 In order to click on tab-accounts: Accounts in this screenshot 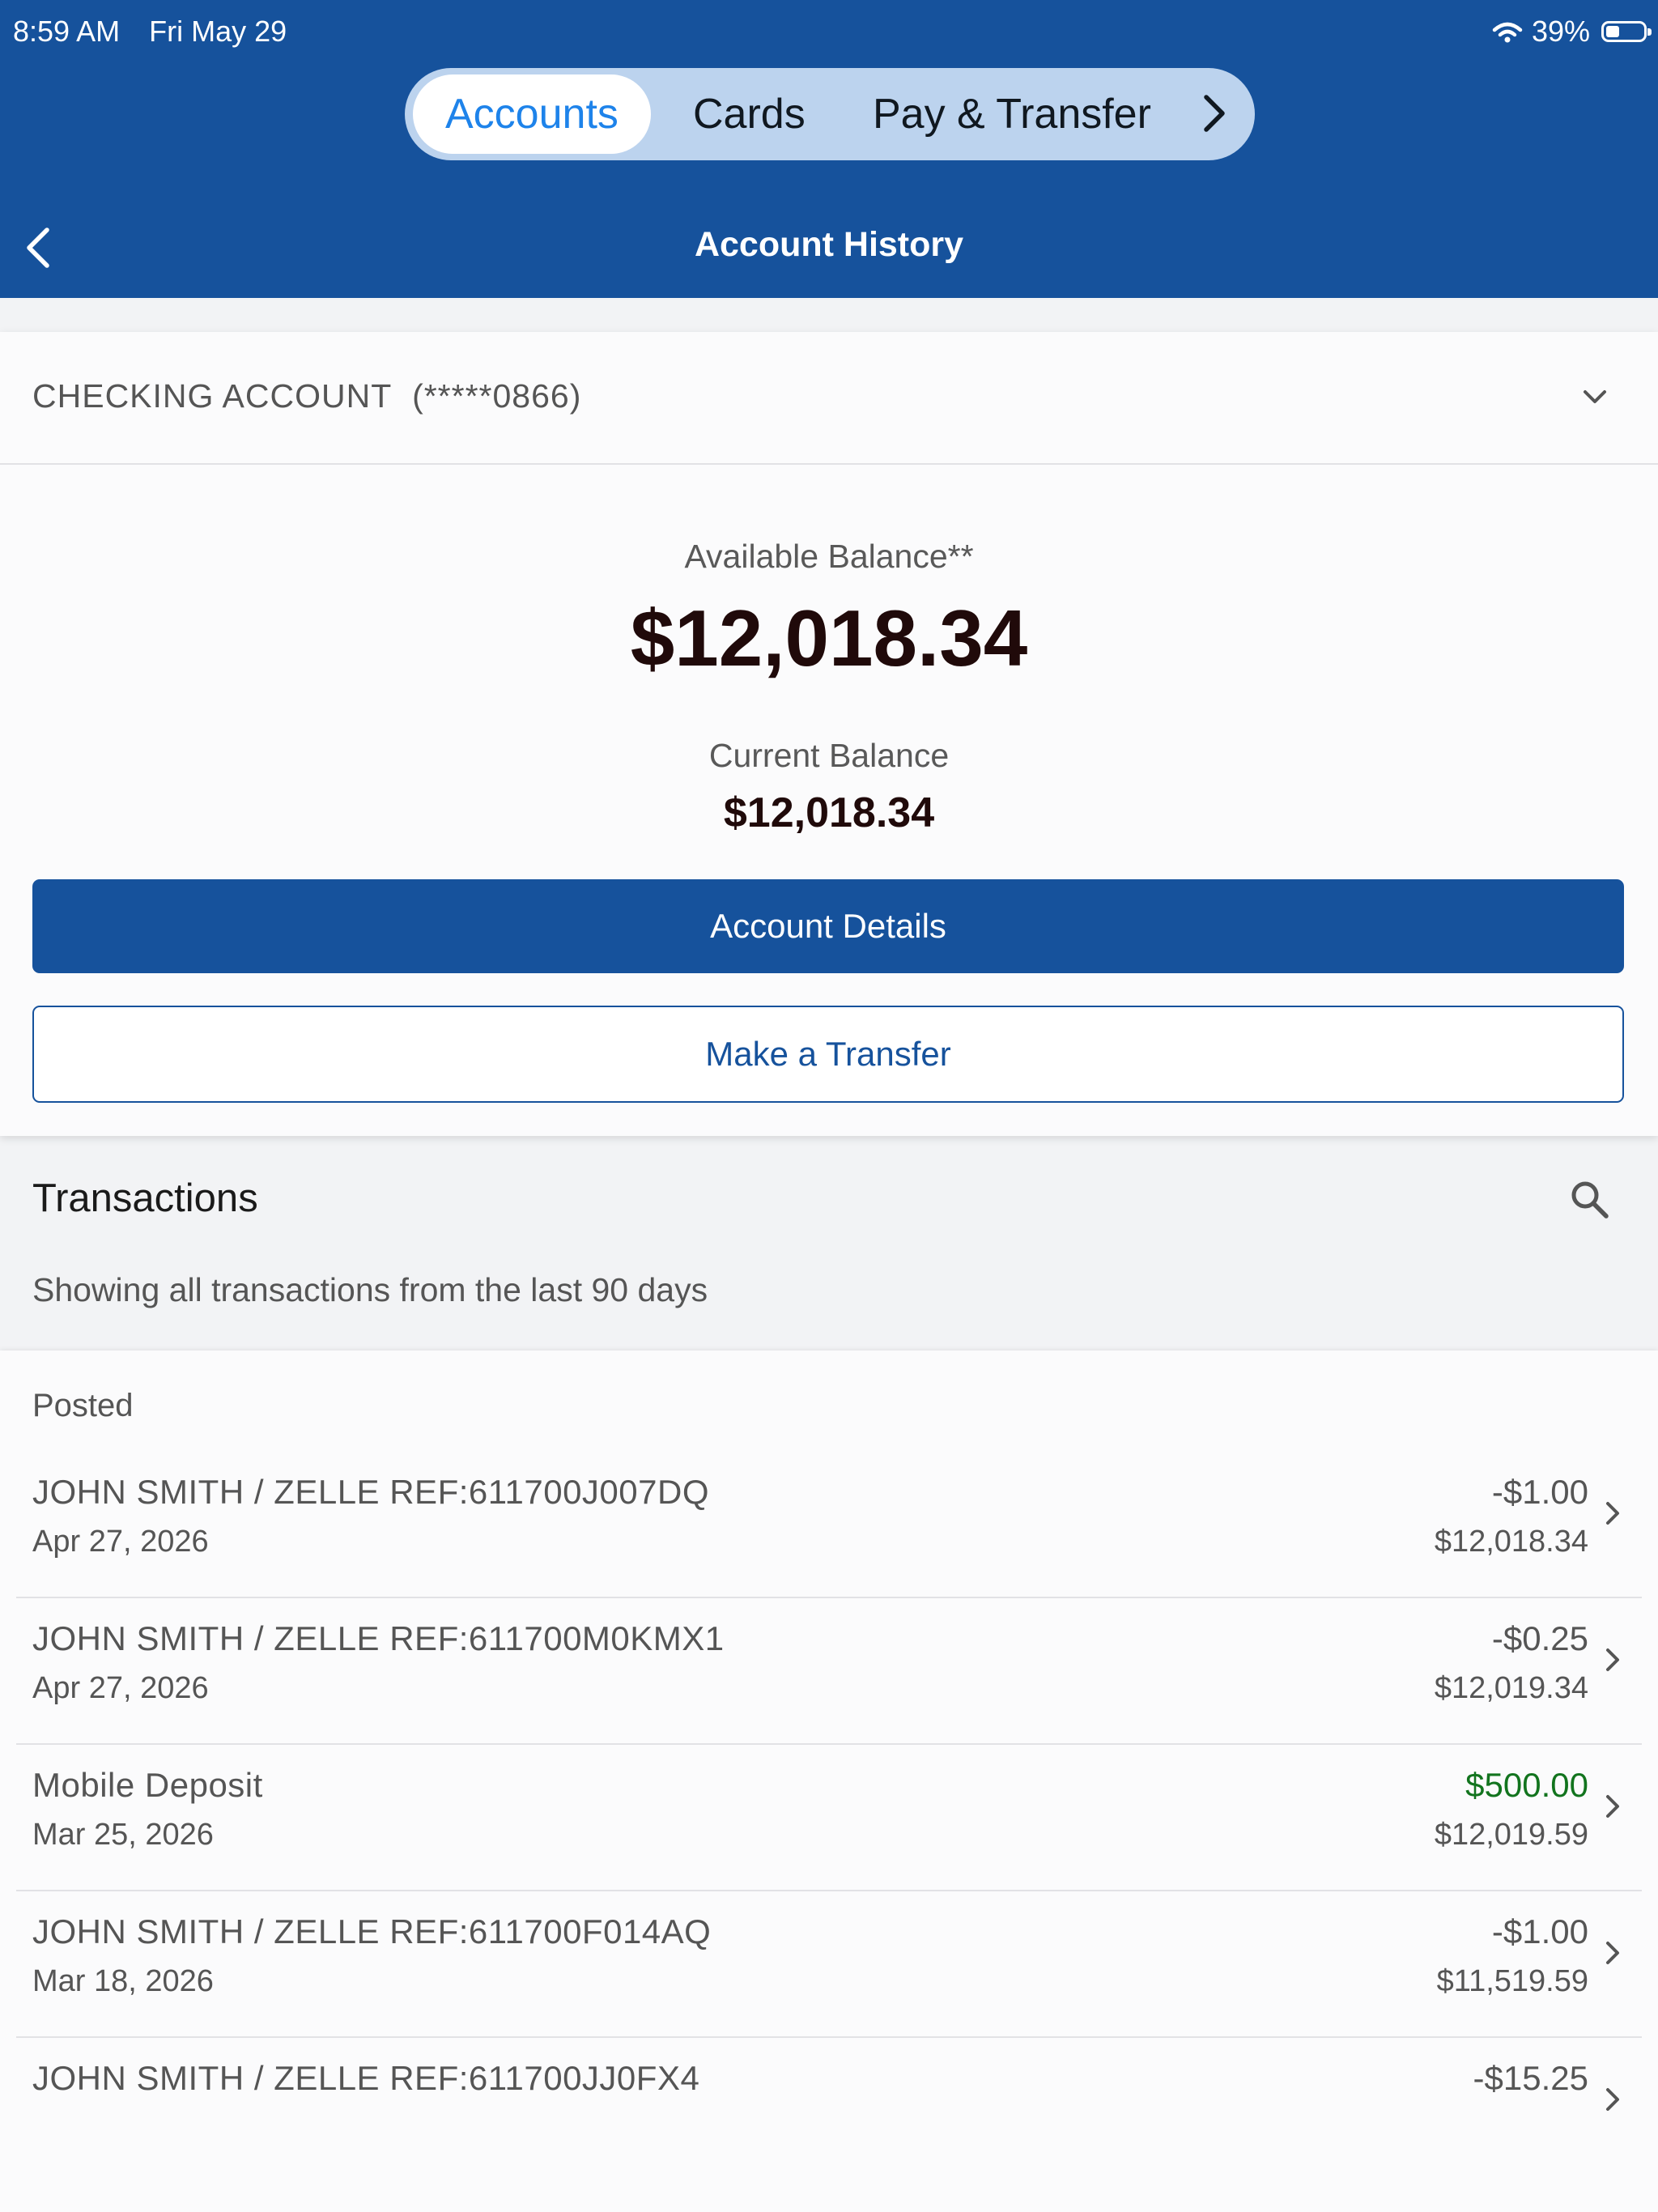, I will do `click(532, 114)`.